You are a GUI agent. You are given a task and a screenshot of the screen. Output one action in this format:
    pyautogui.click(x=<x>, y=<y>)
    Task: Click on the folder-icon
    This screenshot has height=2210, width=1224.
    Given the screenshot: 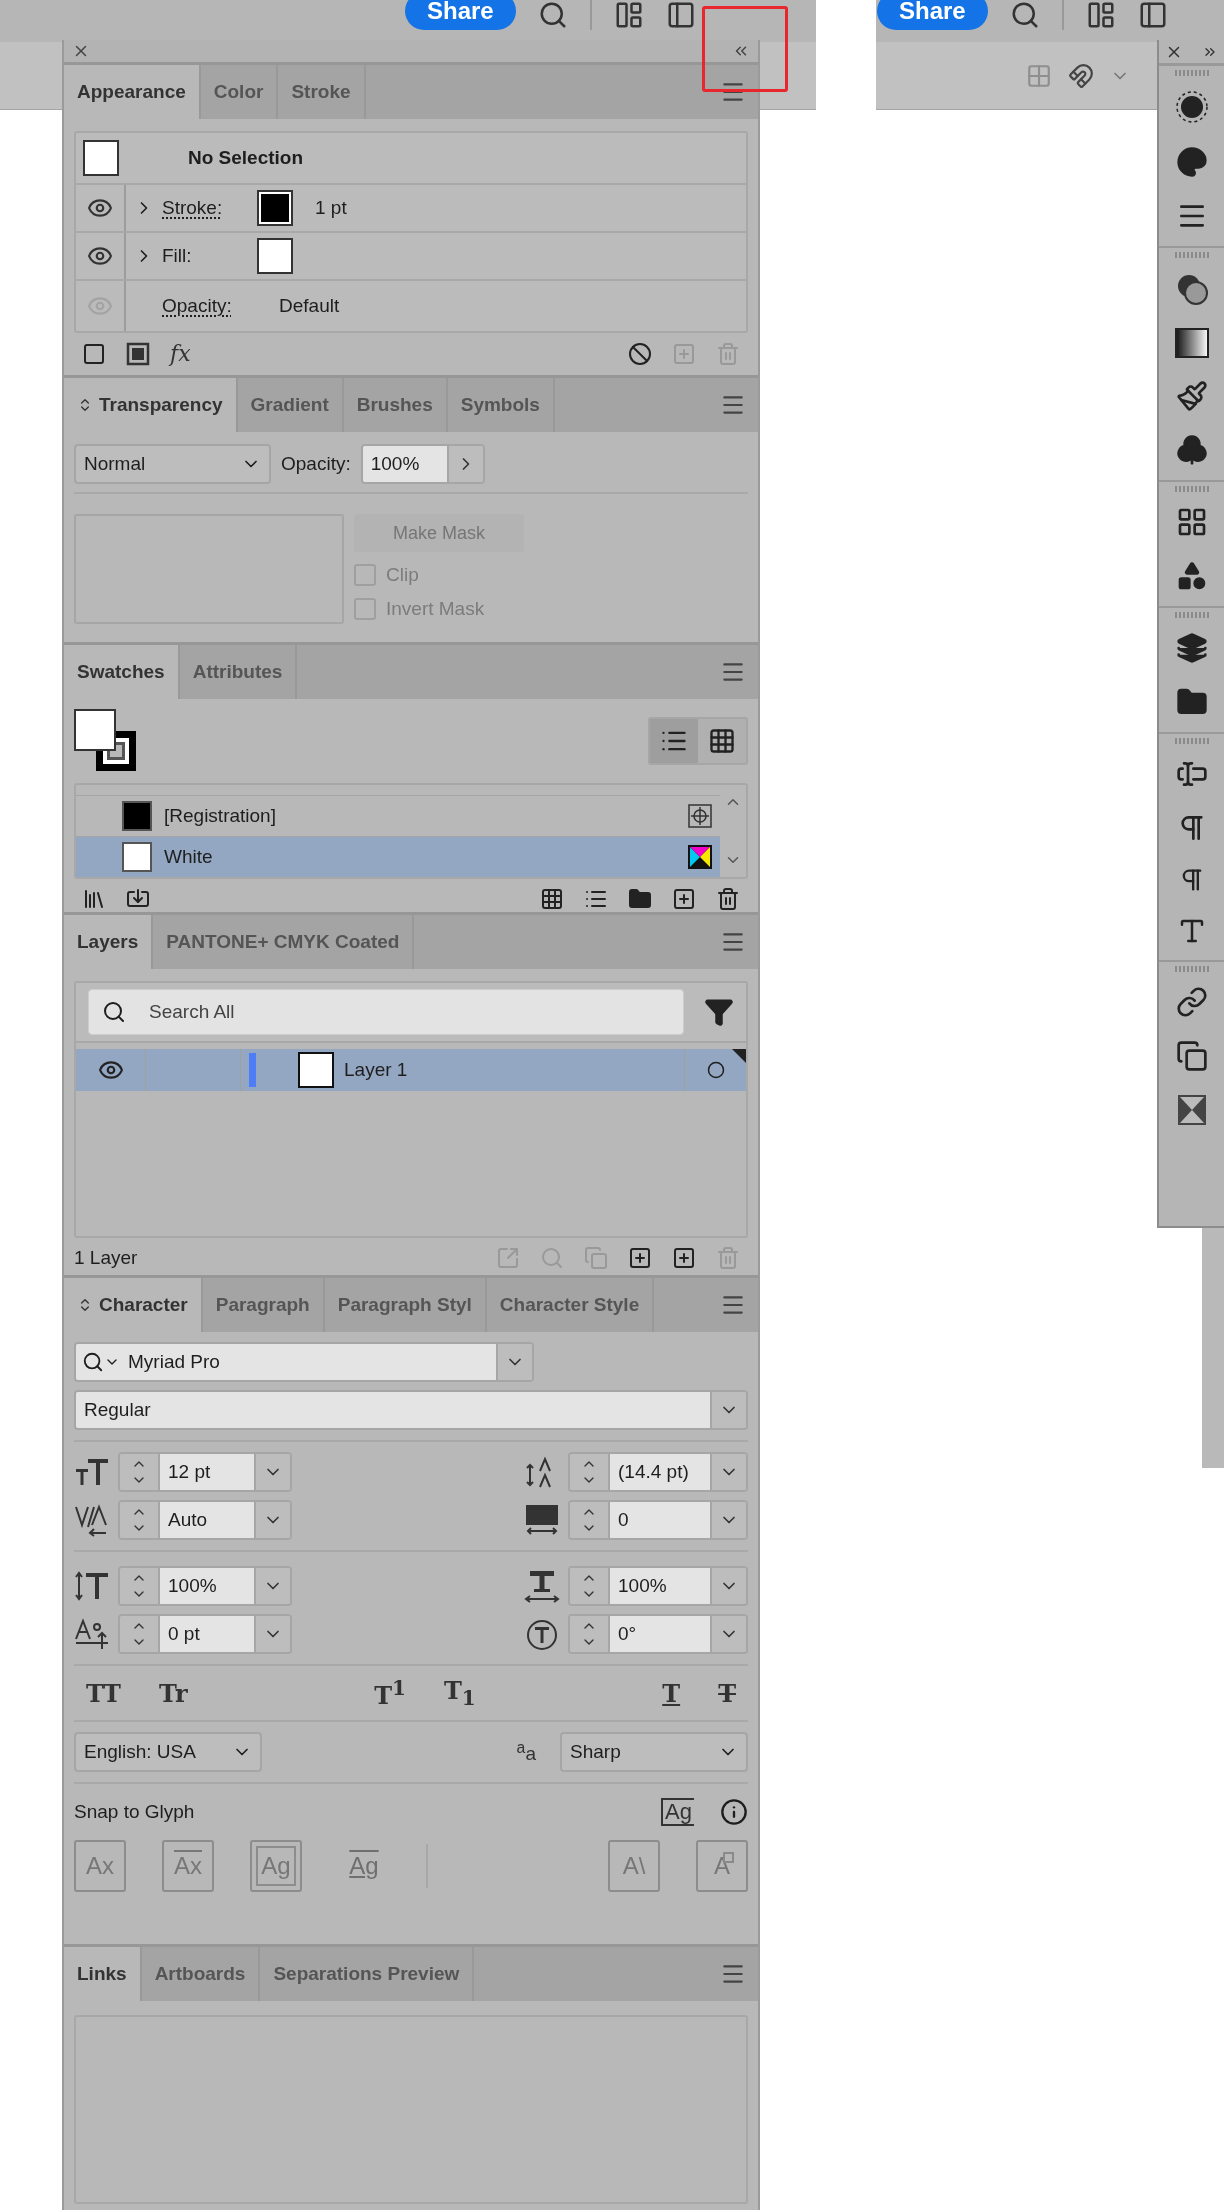 What is the action you would take?
    pyautogui.click(x=640, y=899)
    